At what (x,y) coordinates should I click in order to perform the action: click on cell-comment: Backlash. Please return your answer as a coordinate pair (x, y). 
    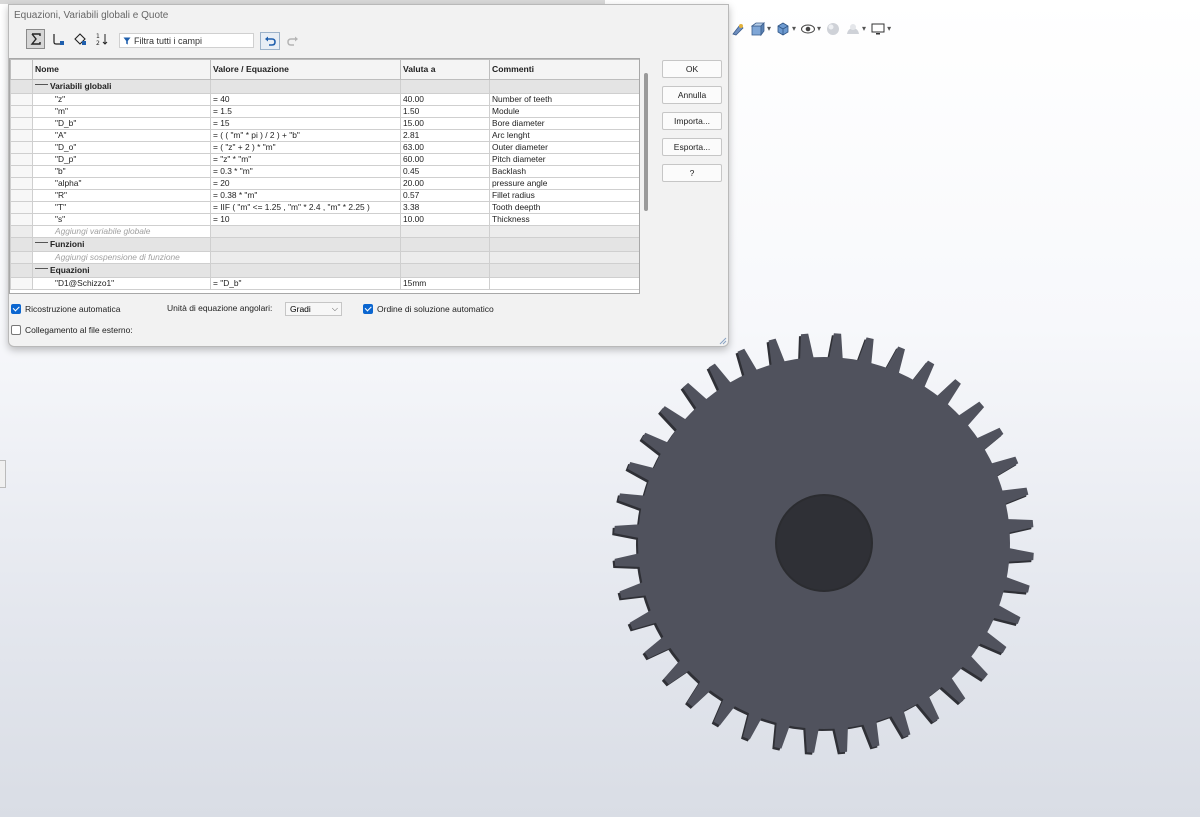
    Looking at the image, I should click on (564, 171).